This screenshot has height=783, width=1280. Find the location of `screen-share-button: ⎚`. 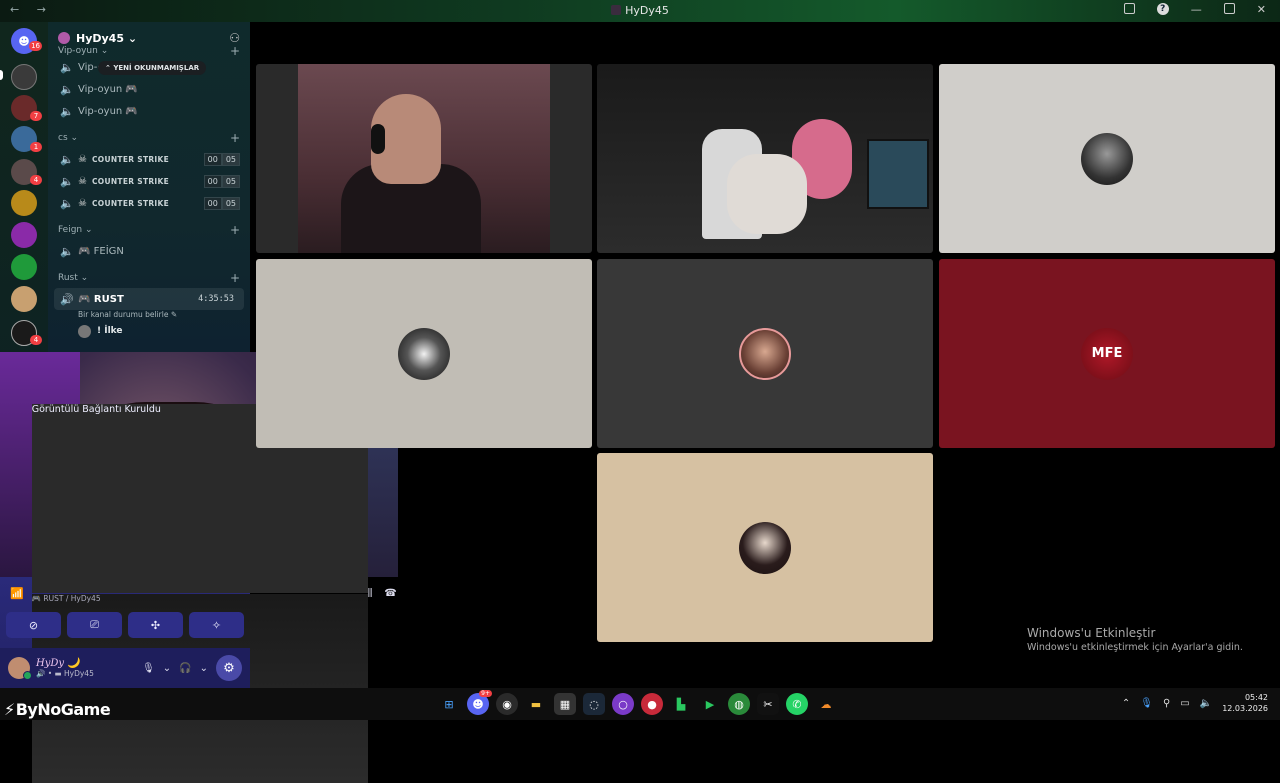

screen-share-button: ⎚ is located at coordinates (94, 625).